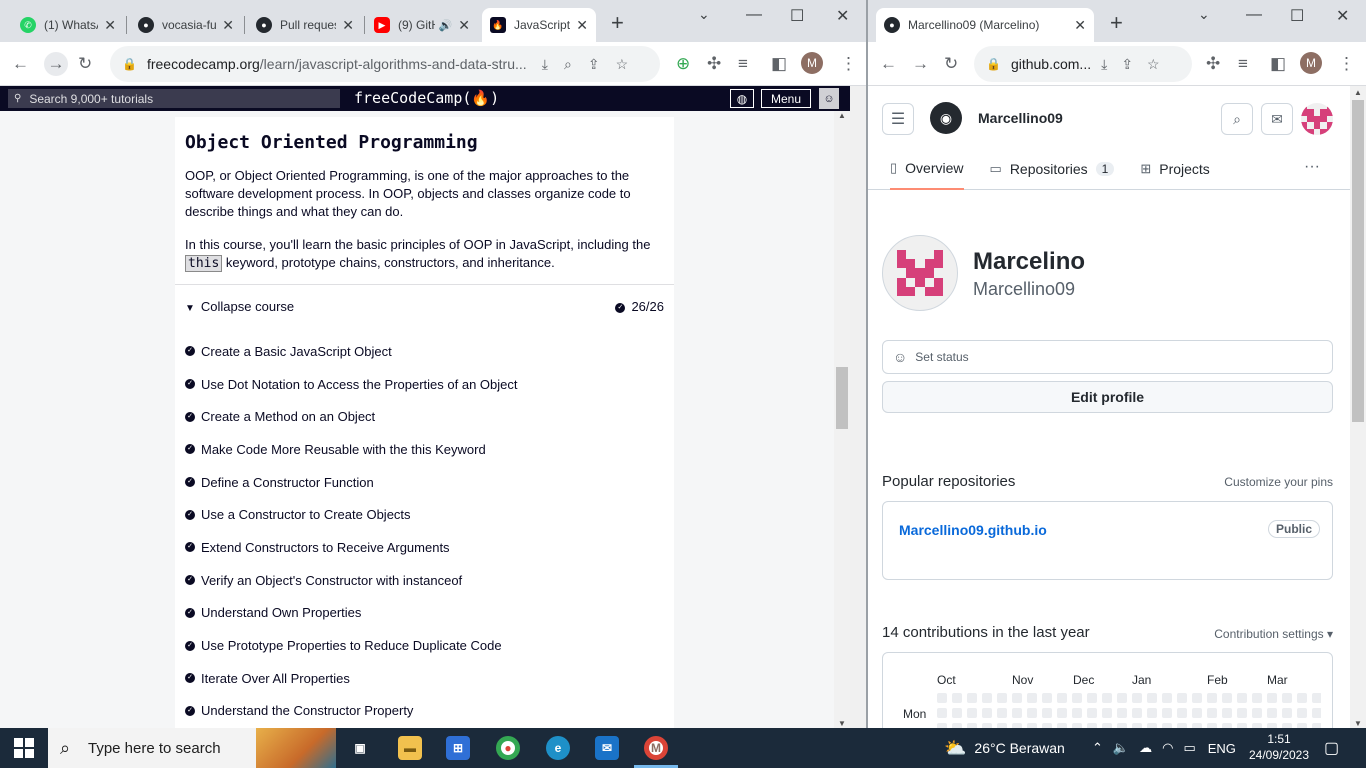 The height and width of the screenshot is (768, 1366). What do you see at coordinates (1222, 748) in the screenshot?
I see `language-indicator: ENG` at bounding box center [1222, 748].